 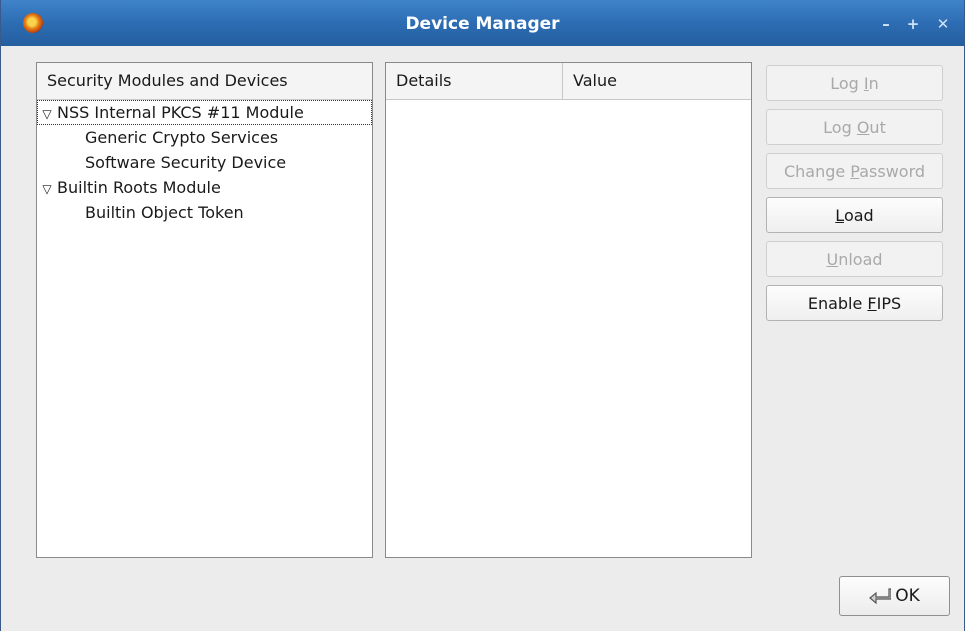 I want to click on column-header-details: Details, so click(x=474, y=81).